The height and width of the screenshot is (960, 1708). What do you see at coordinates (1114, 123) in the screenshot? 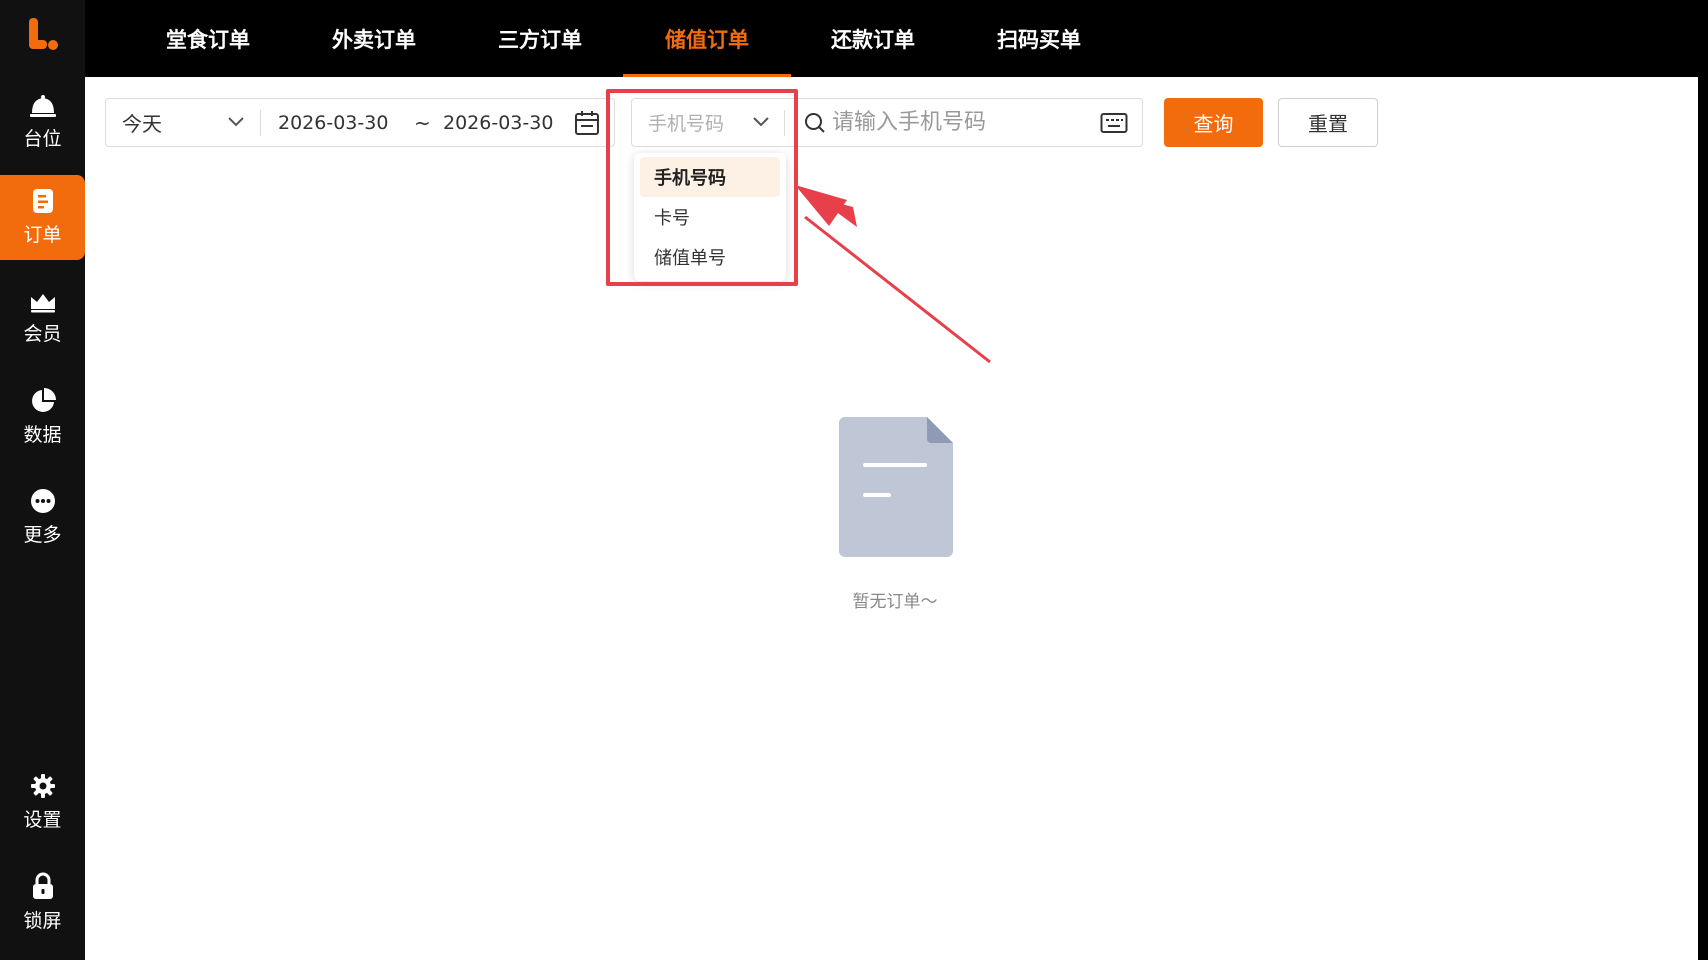
I see `keyboard-icon` at bounding box center [1114, 123].